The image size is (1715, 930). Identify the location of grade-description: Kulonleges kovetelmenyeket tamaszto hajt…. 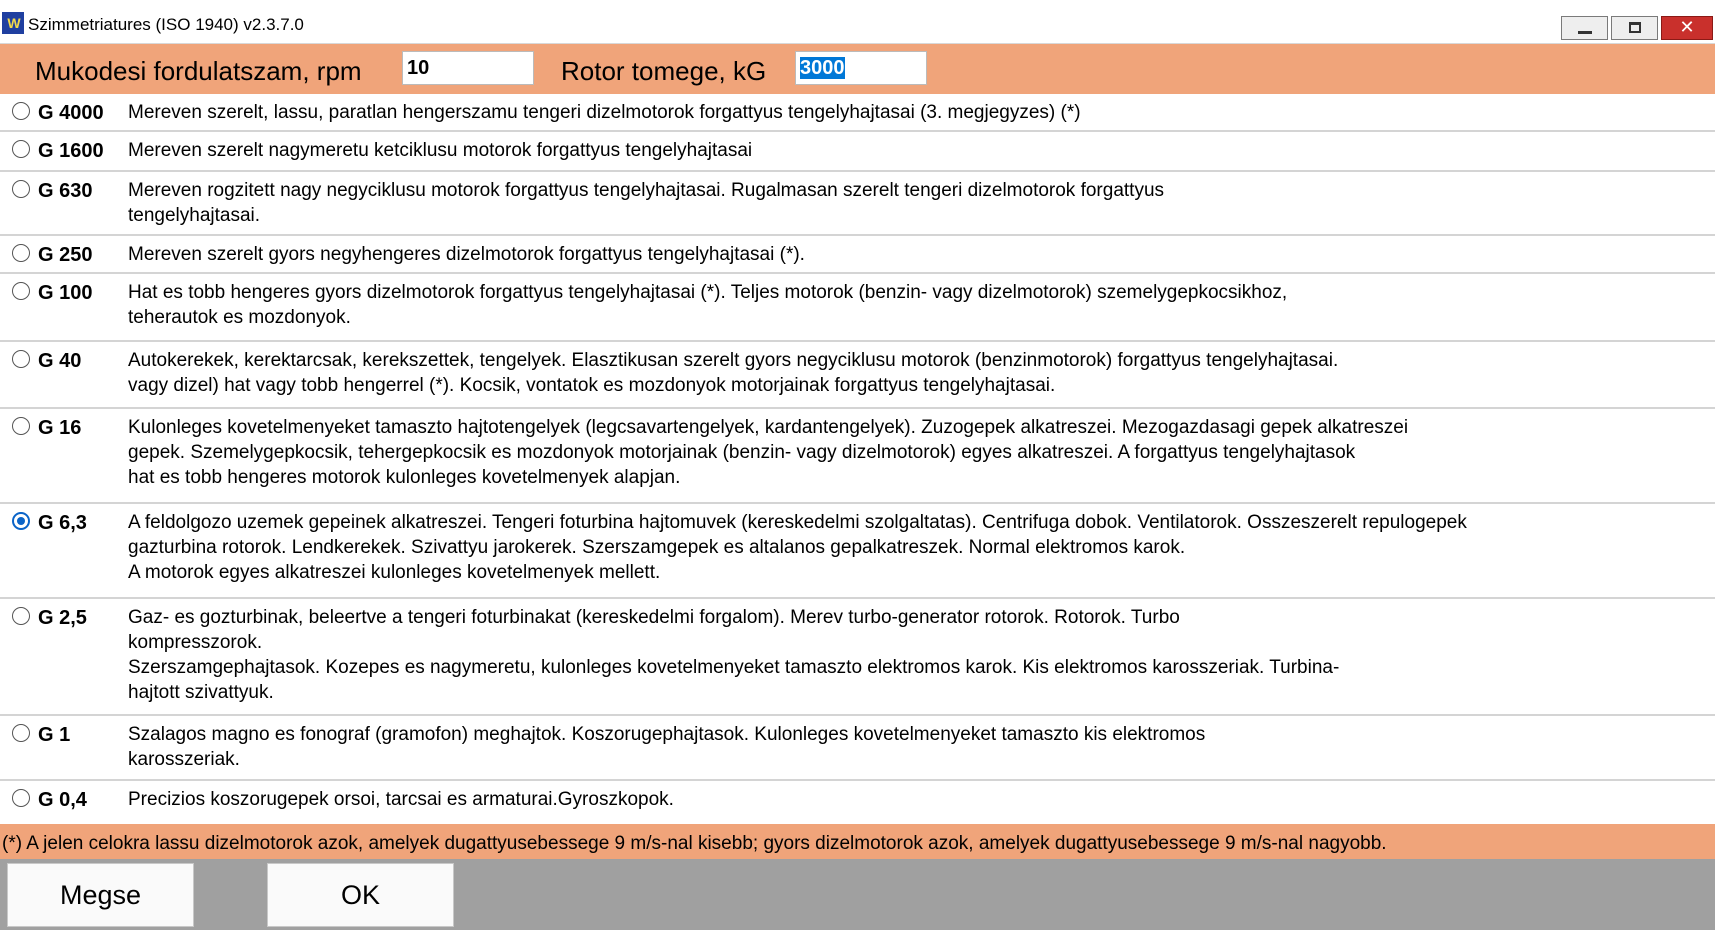
(768, 452).